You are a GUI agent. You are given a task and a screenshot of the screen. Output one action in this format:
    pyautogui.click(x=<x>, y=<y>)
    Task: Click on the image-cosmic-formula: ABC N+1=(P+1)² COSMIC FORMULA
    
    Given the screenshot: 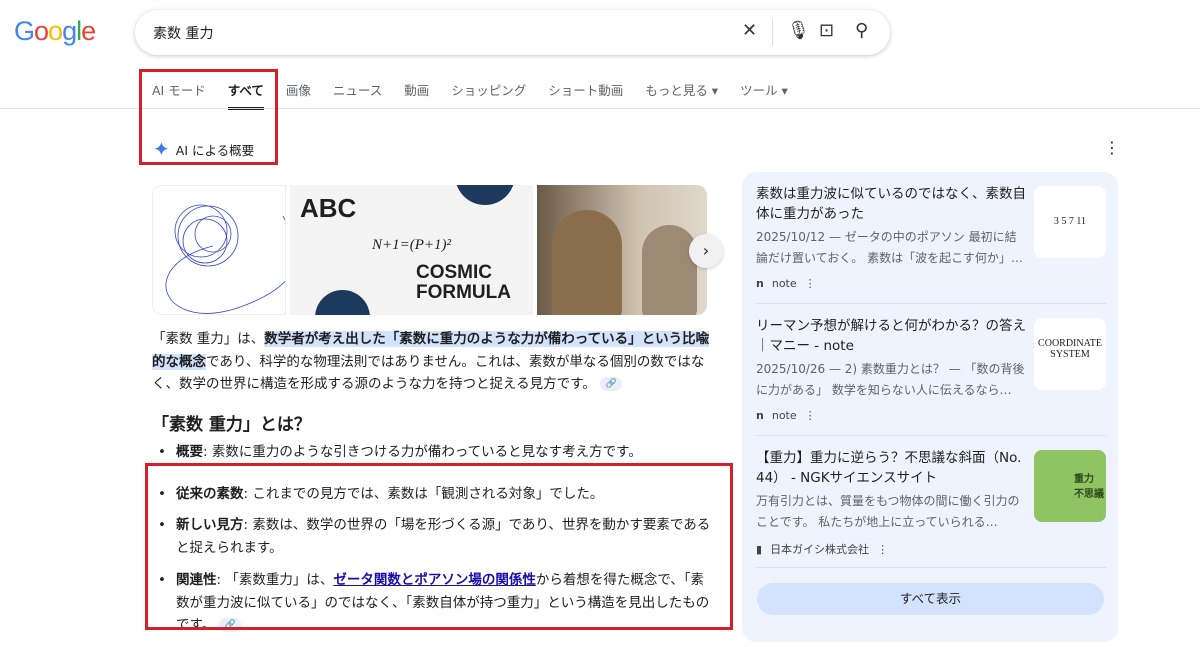 What is the action you would take?
    pyautogui.click(x=411, y=250)
    